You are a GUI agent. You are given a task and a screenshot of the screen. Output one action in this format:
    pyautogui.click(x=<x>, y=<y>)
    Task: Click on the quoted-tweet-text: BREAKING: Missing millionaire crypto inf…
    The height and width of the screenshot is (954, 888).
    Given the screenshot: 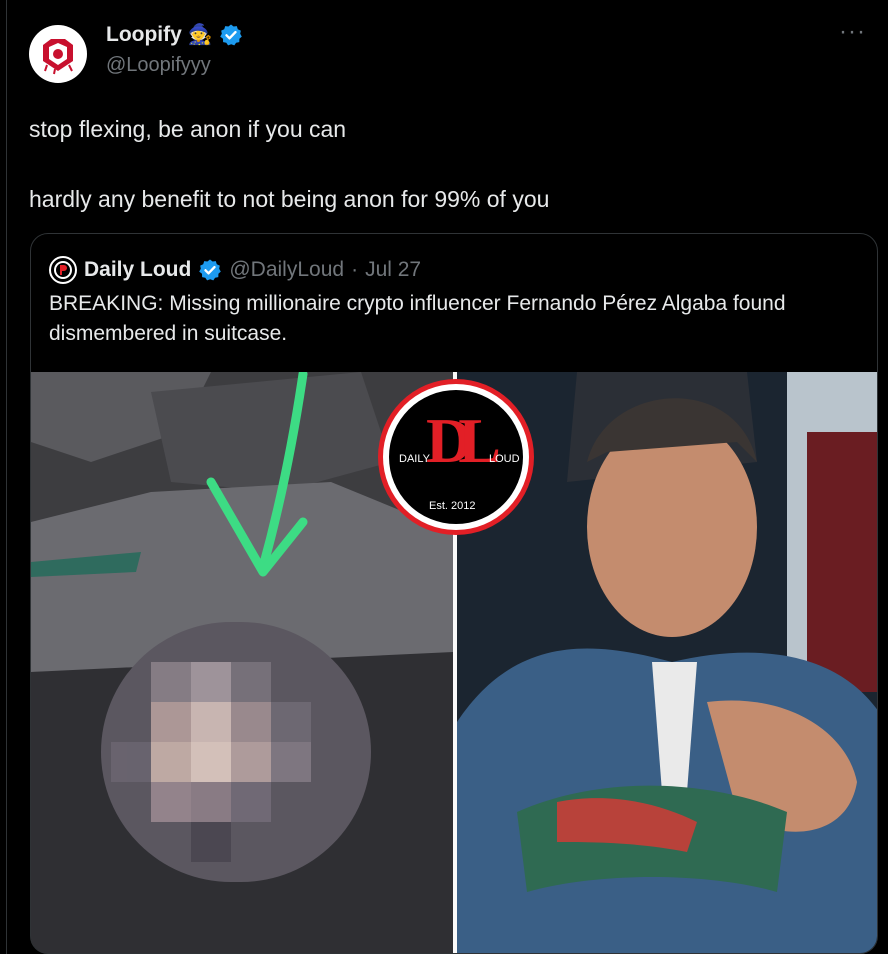 What is the action you would take?
    pyautogui.click(x=417, y=318)
    